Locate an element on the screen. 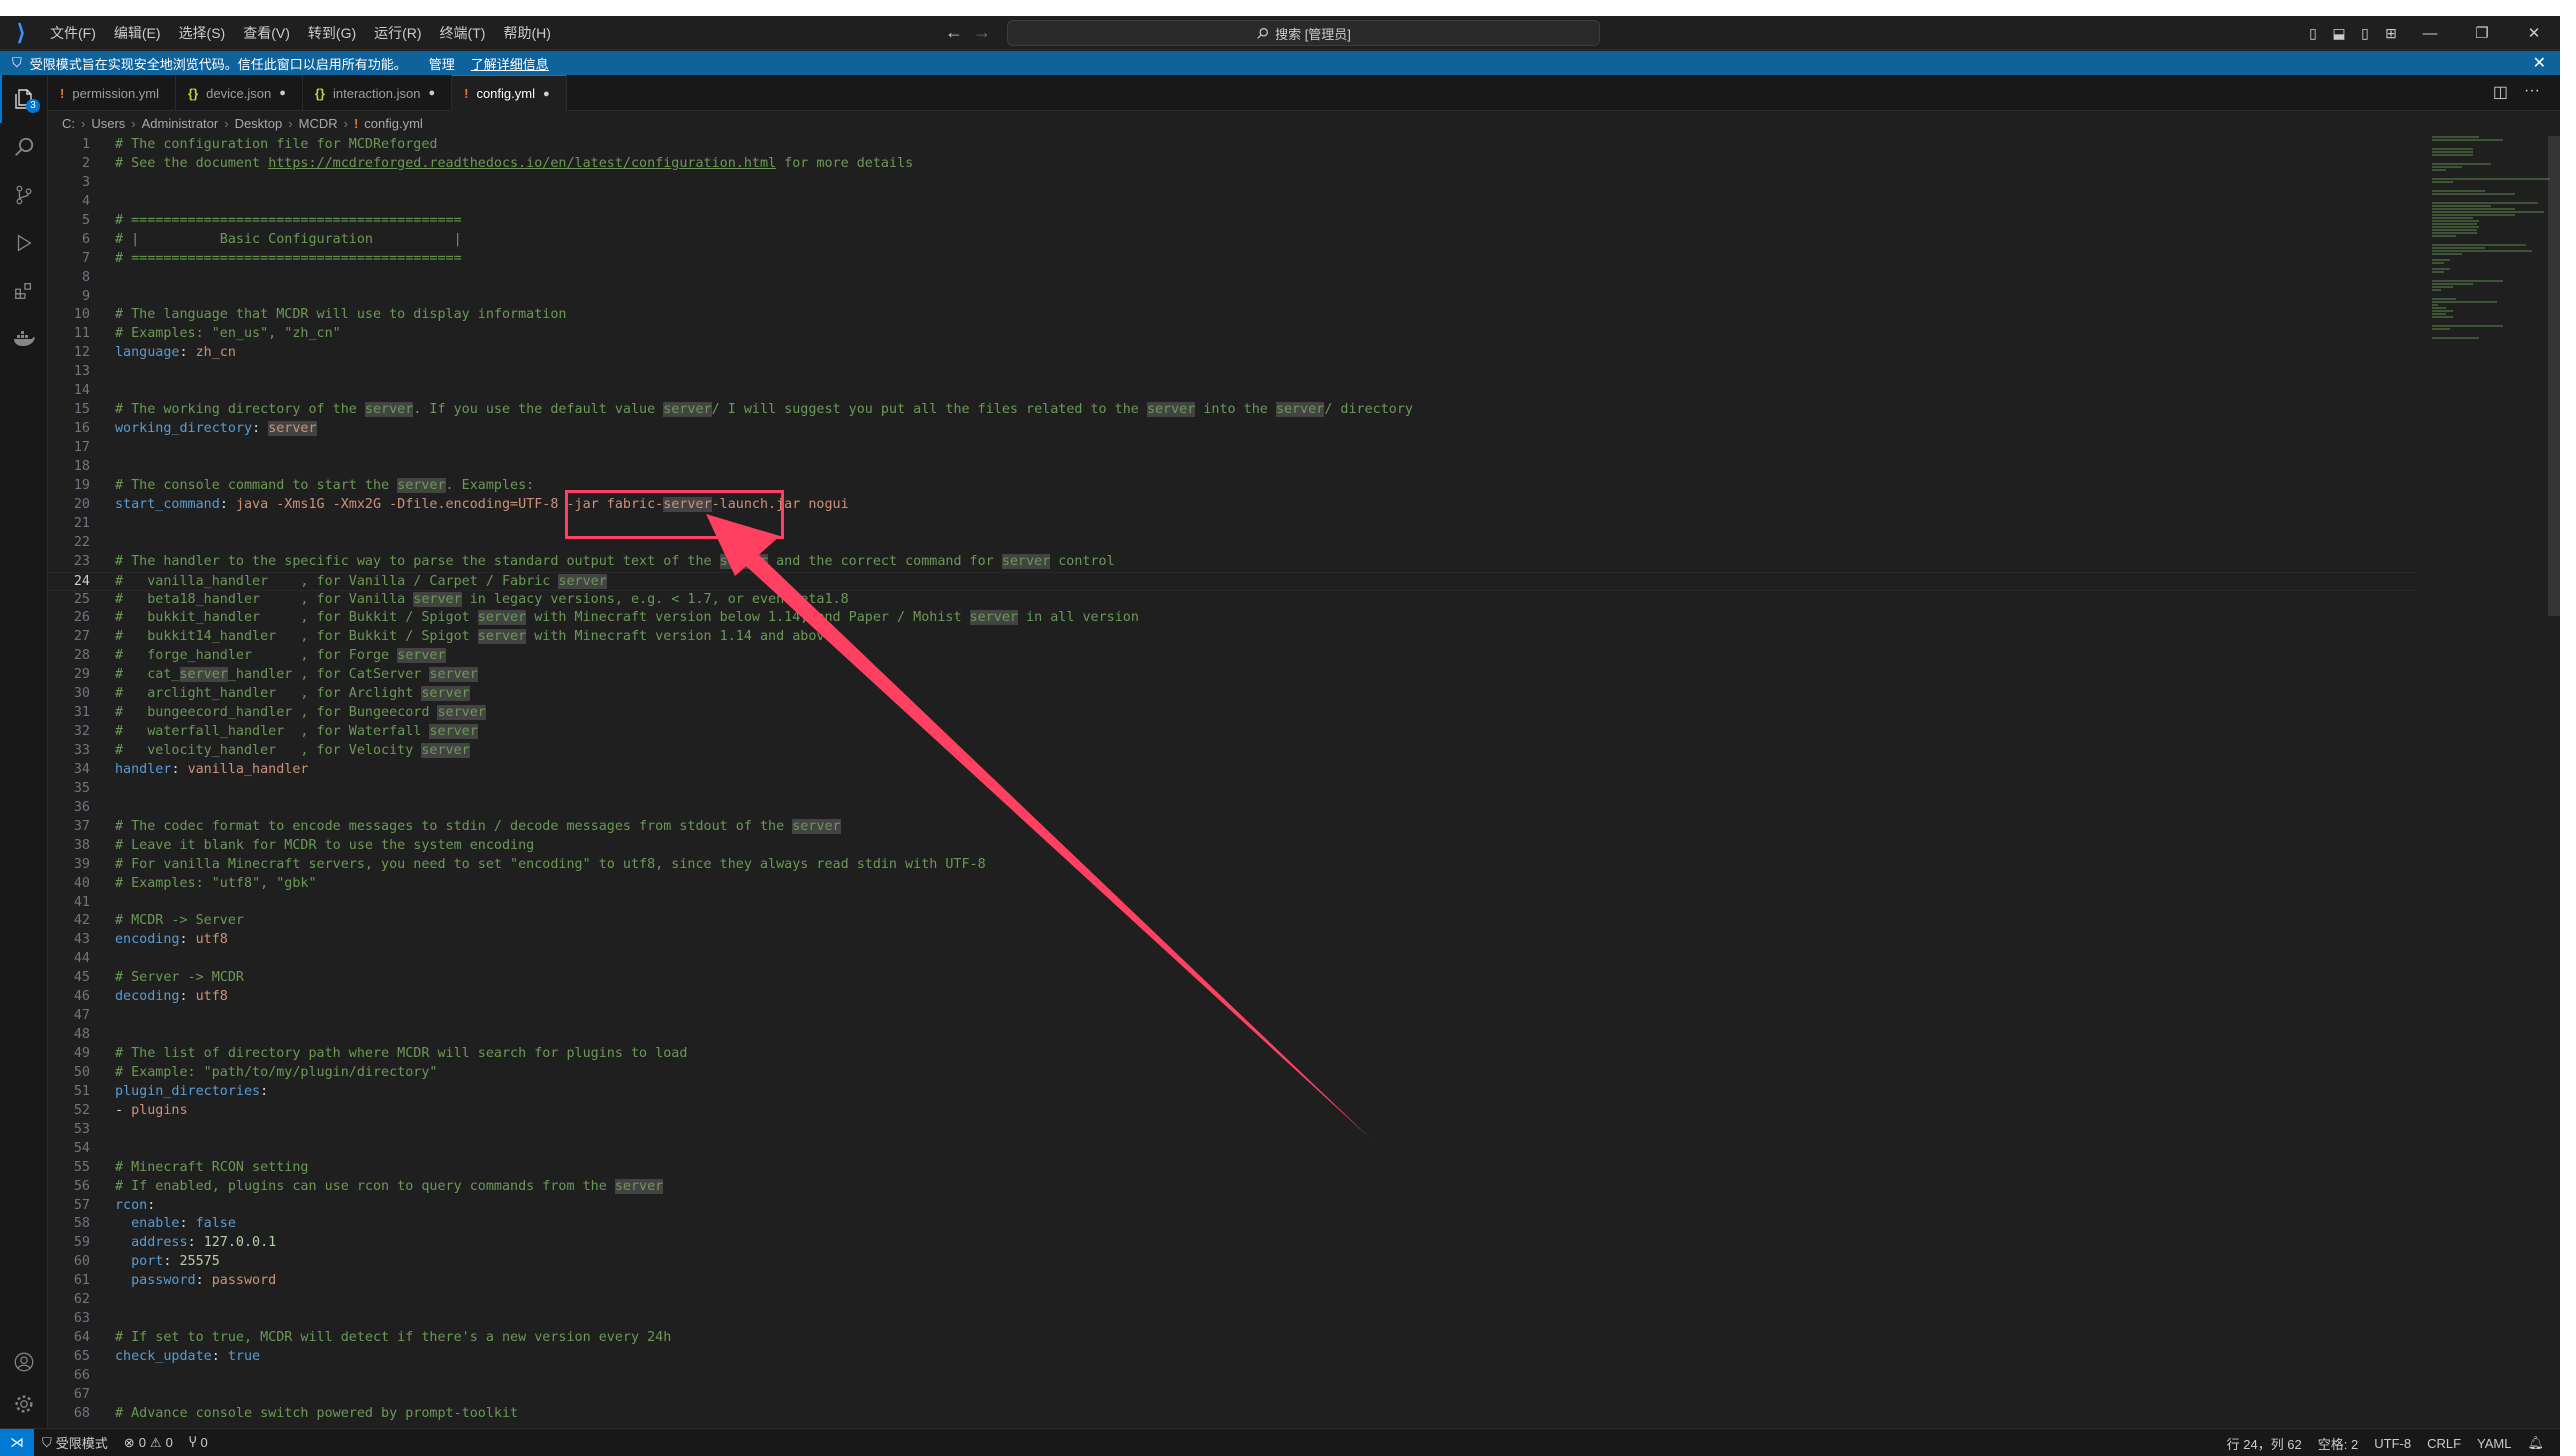 This screenshot has height=1456, width=2576. menu-view: 查看(V) is located at coordinates (266, 33).